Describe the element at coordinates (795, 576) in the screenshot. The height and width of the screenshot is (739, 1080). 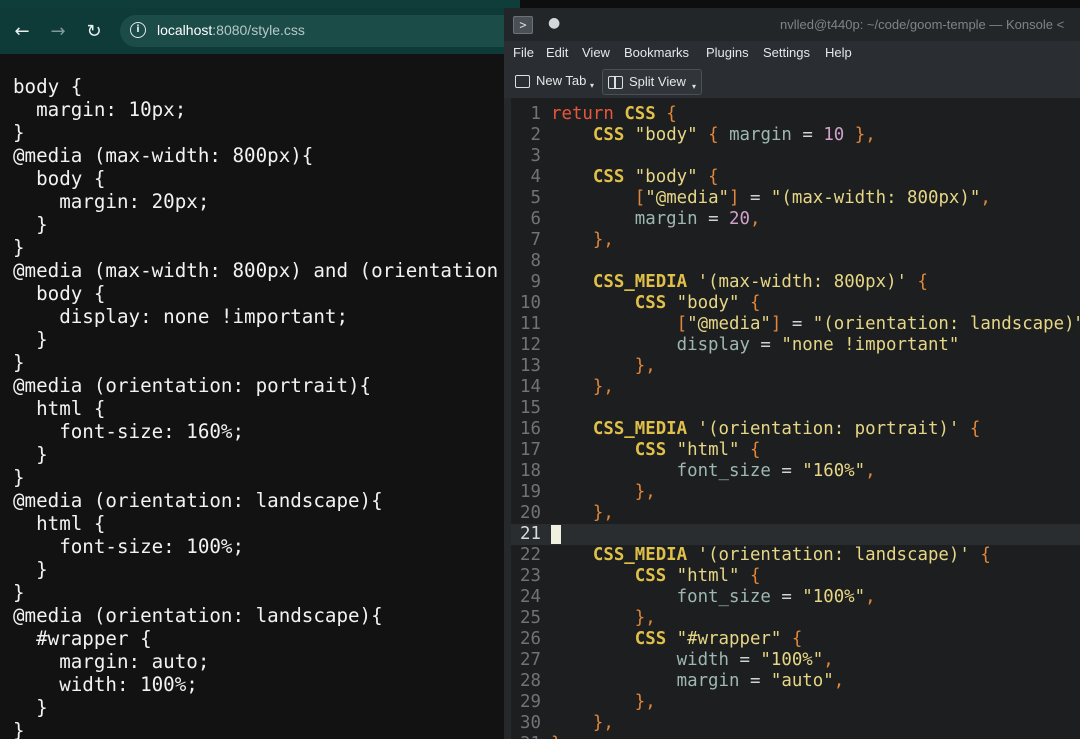
I see `code-line: 23 CSS "html" {` at that location.